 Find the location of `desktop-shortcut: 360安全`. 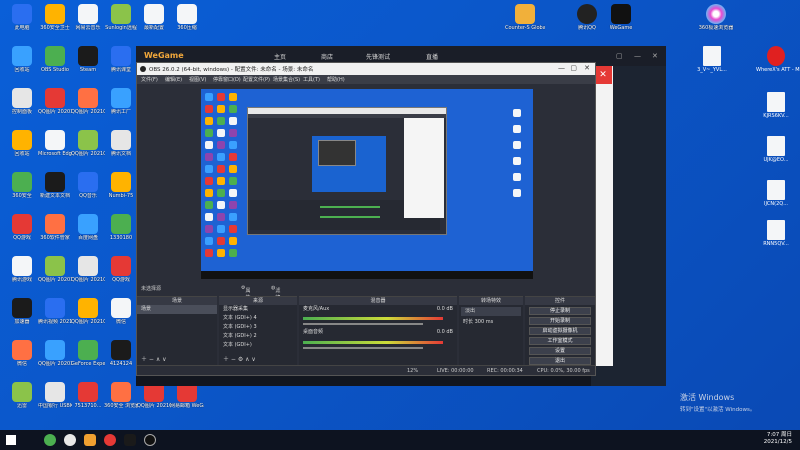

desktop-shortcut: 360安全 is located at coordinates (22, 185).